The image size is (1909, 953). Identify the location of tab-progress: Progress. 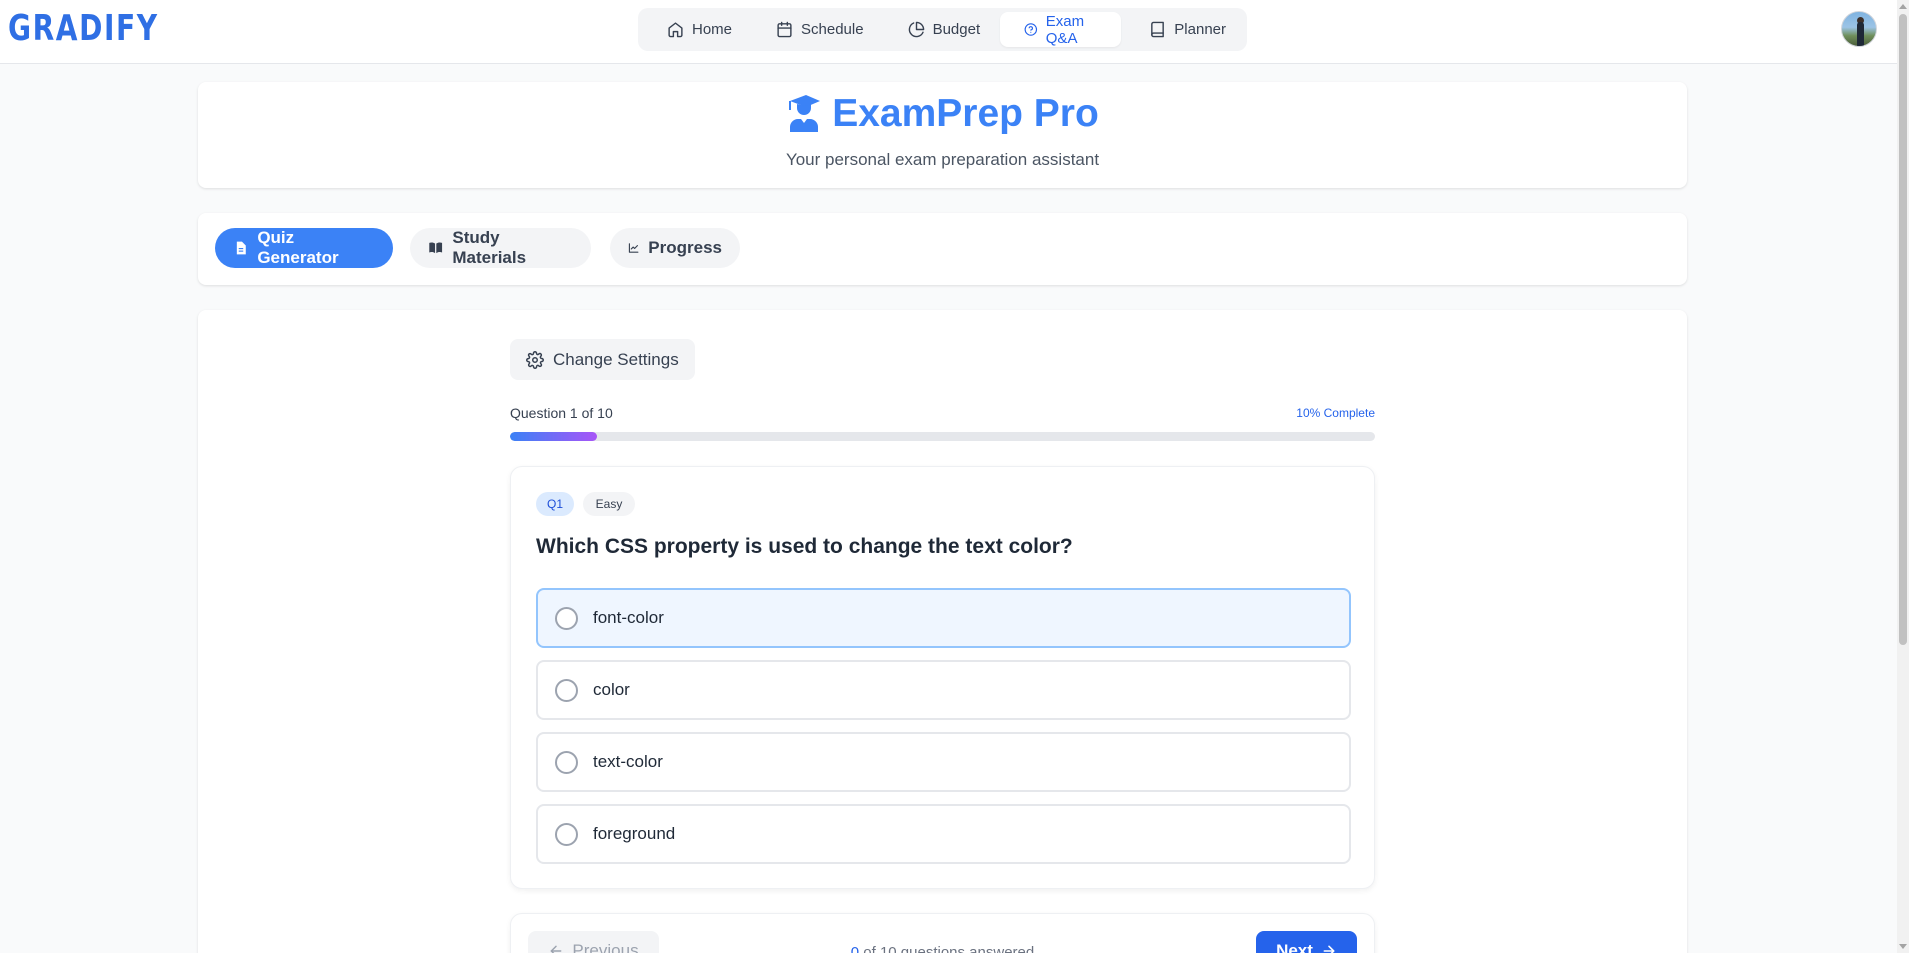
(675, 248).